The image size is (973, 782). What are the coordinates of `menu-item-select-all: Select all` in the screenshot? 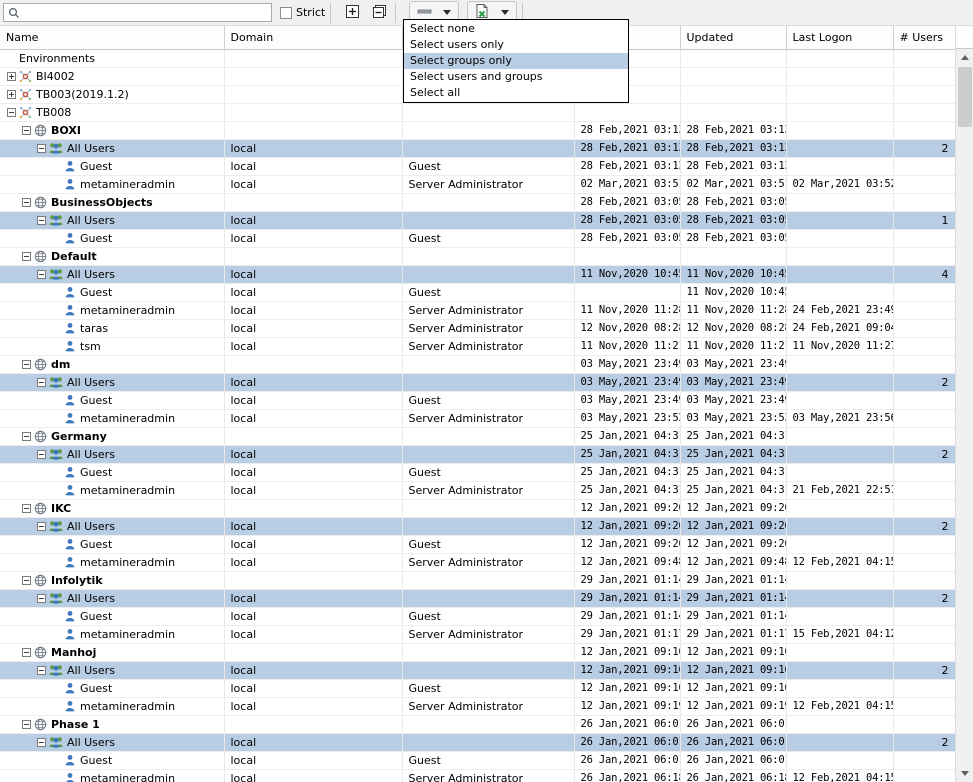 It's located at (516, 93).